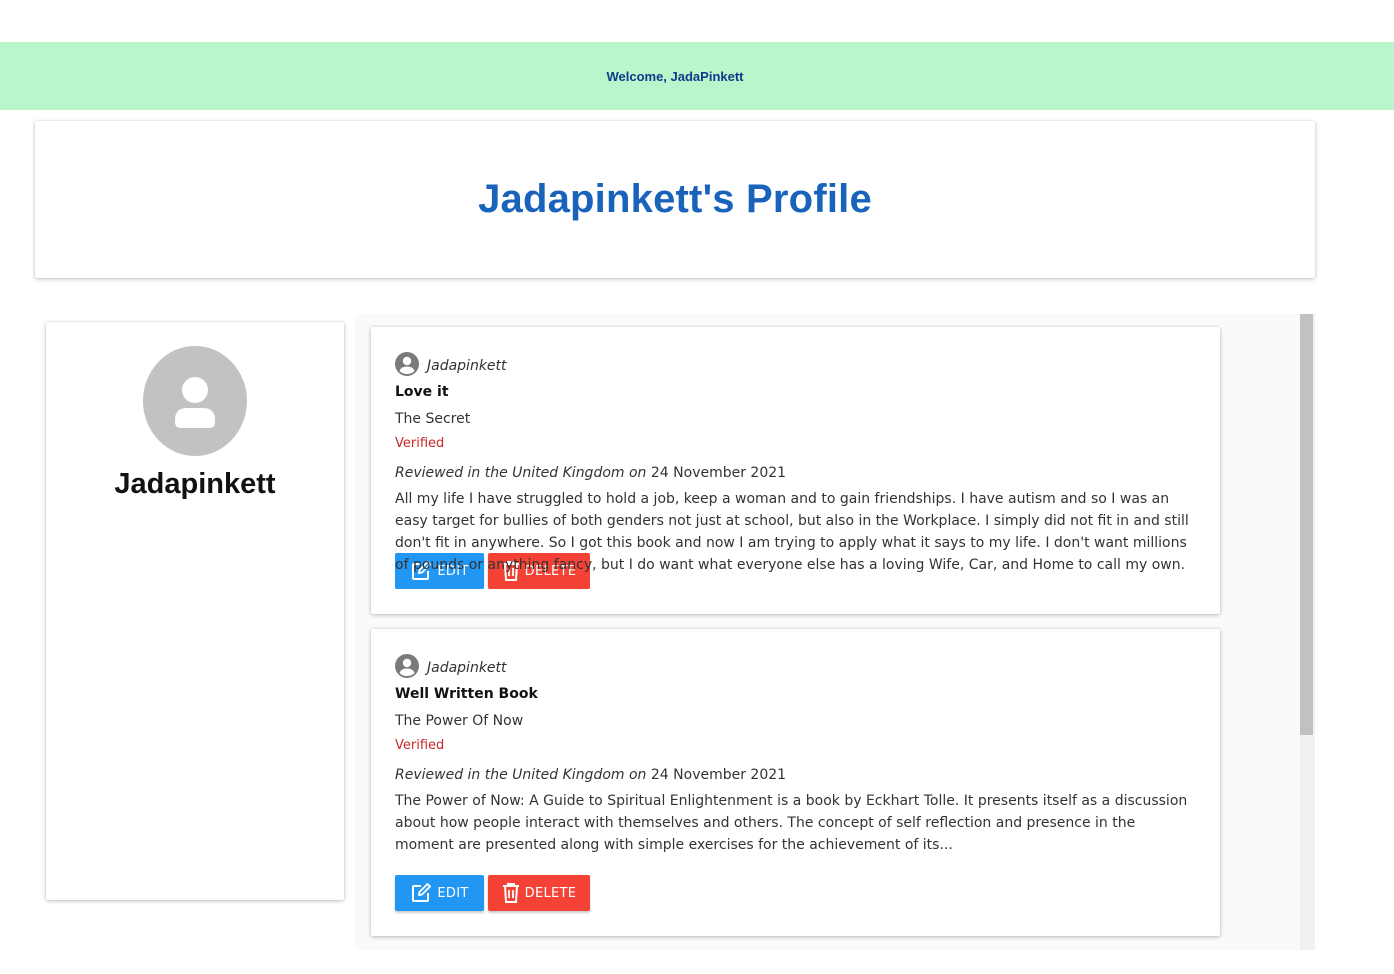 This screenshot has width=1394, height=974. Describe the element at coordinates (195, 484) in the screenshot. I see `profile-name: Jadapinkett` at that location.